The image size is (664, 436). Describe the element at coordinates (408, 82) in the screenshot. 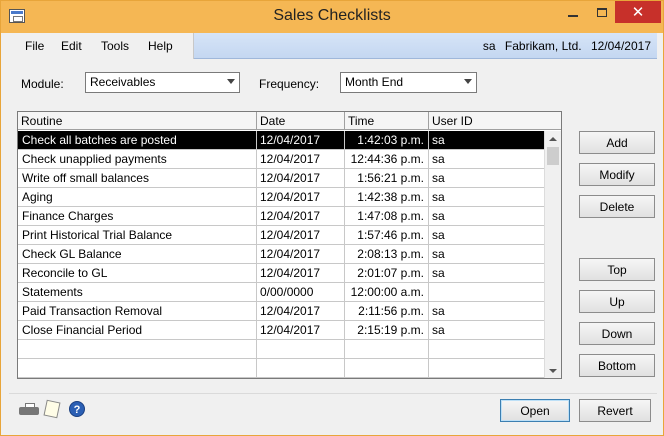

I see `frequency-select: Month End` at that location.